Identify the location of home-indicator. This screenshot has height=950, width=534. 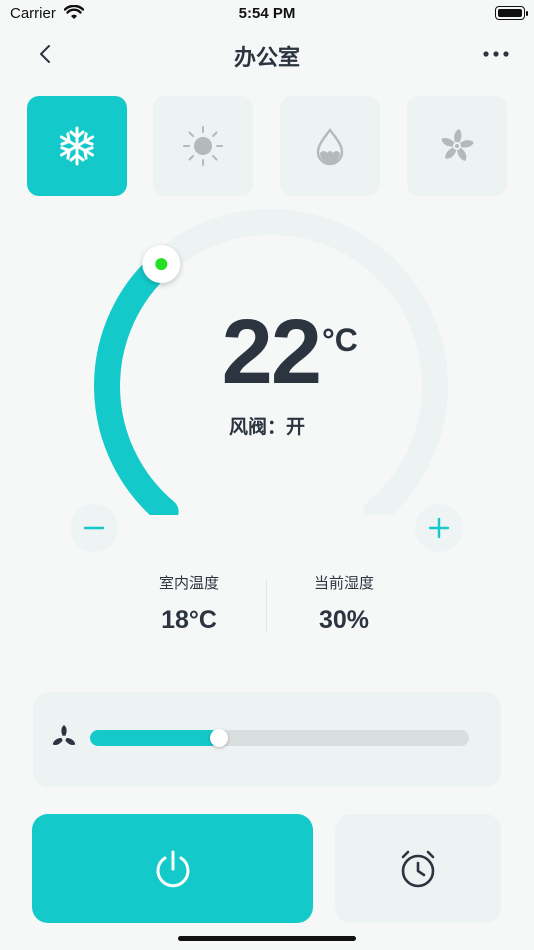
(267, 938).